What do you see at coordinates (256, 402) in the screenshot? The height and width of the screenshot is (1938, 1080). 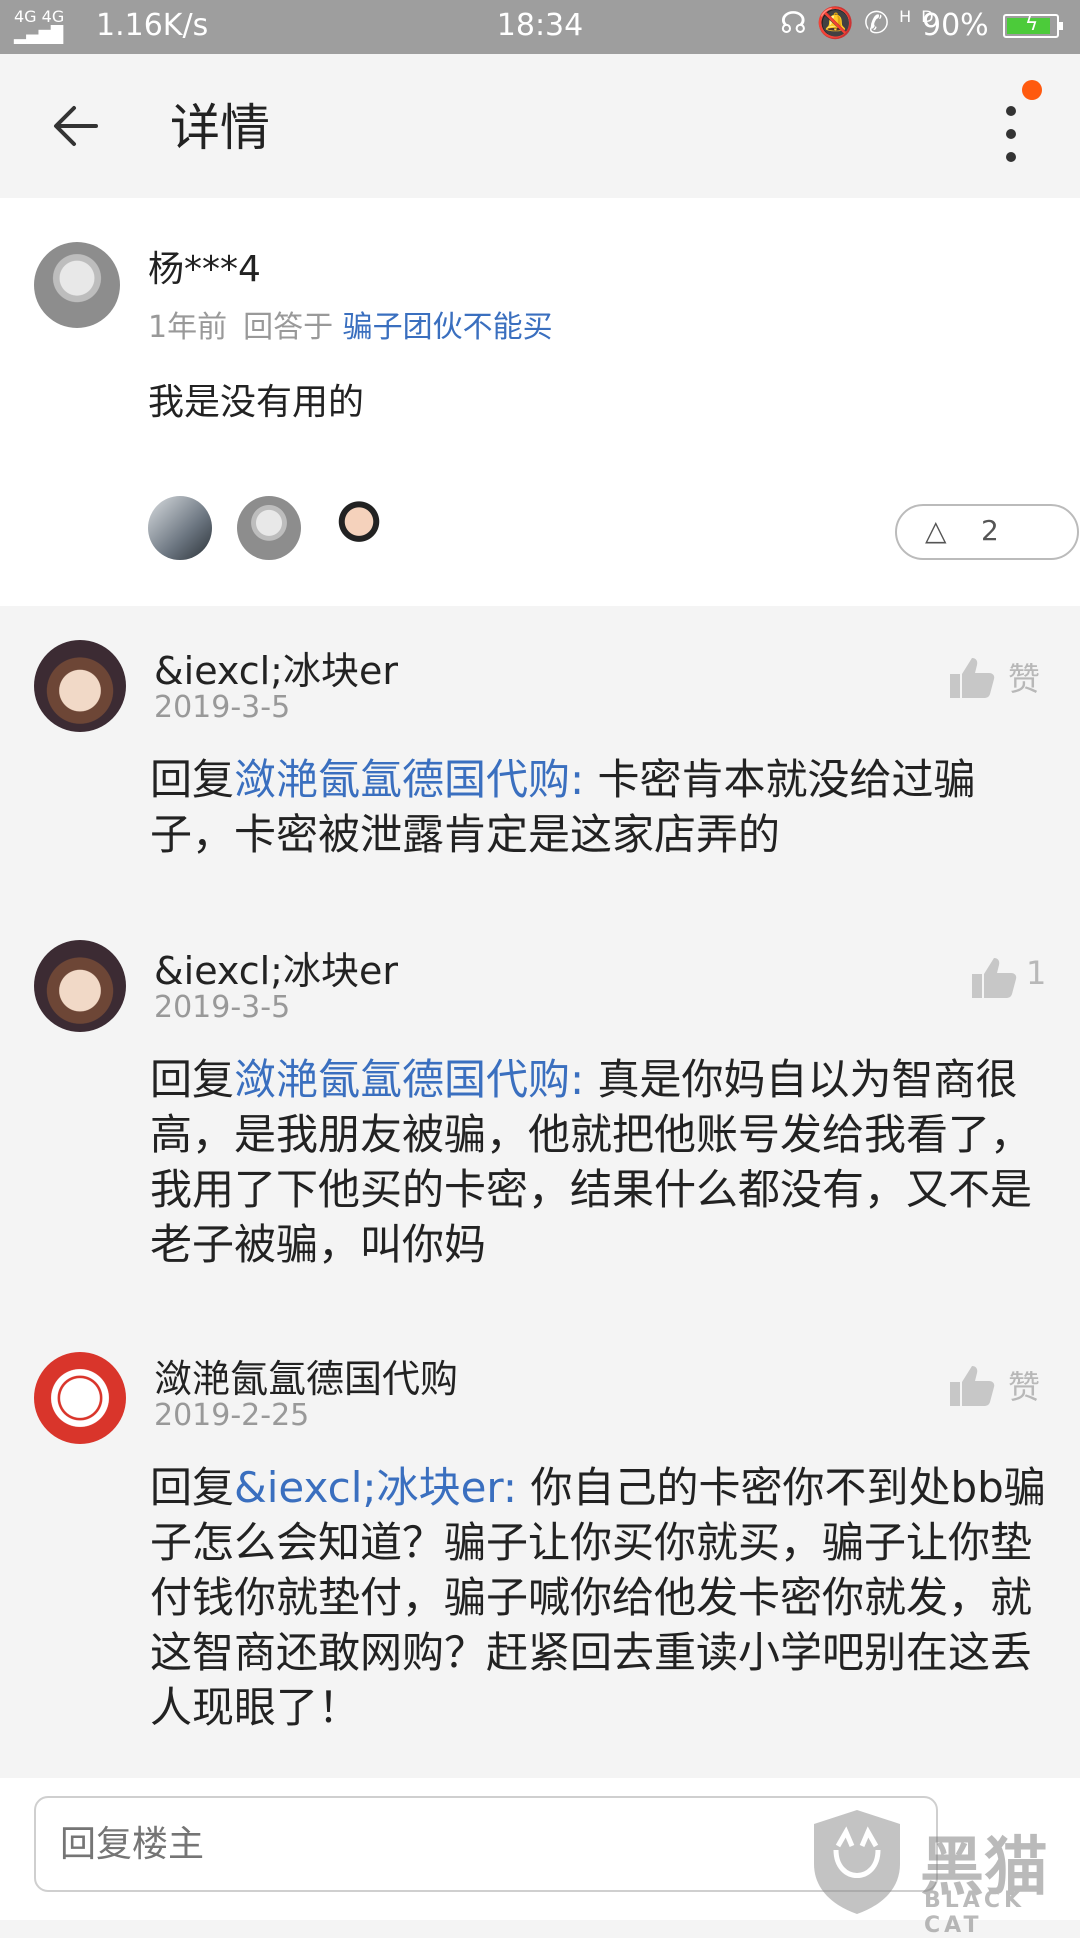 I see `post-content: 我是没有用的` at bounding box center [256, 402].